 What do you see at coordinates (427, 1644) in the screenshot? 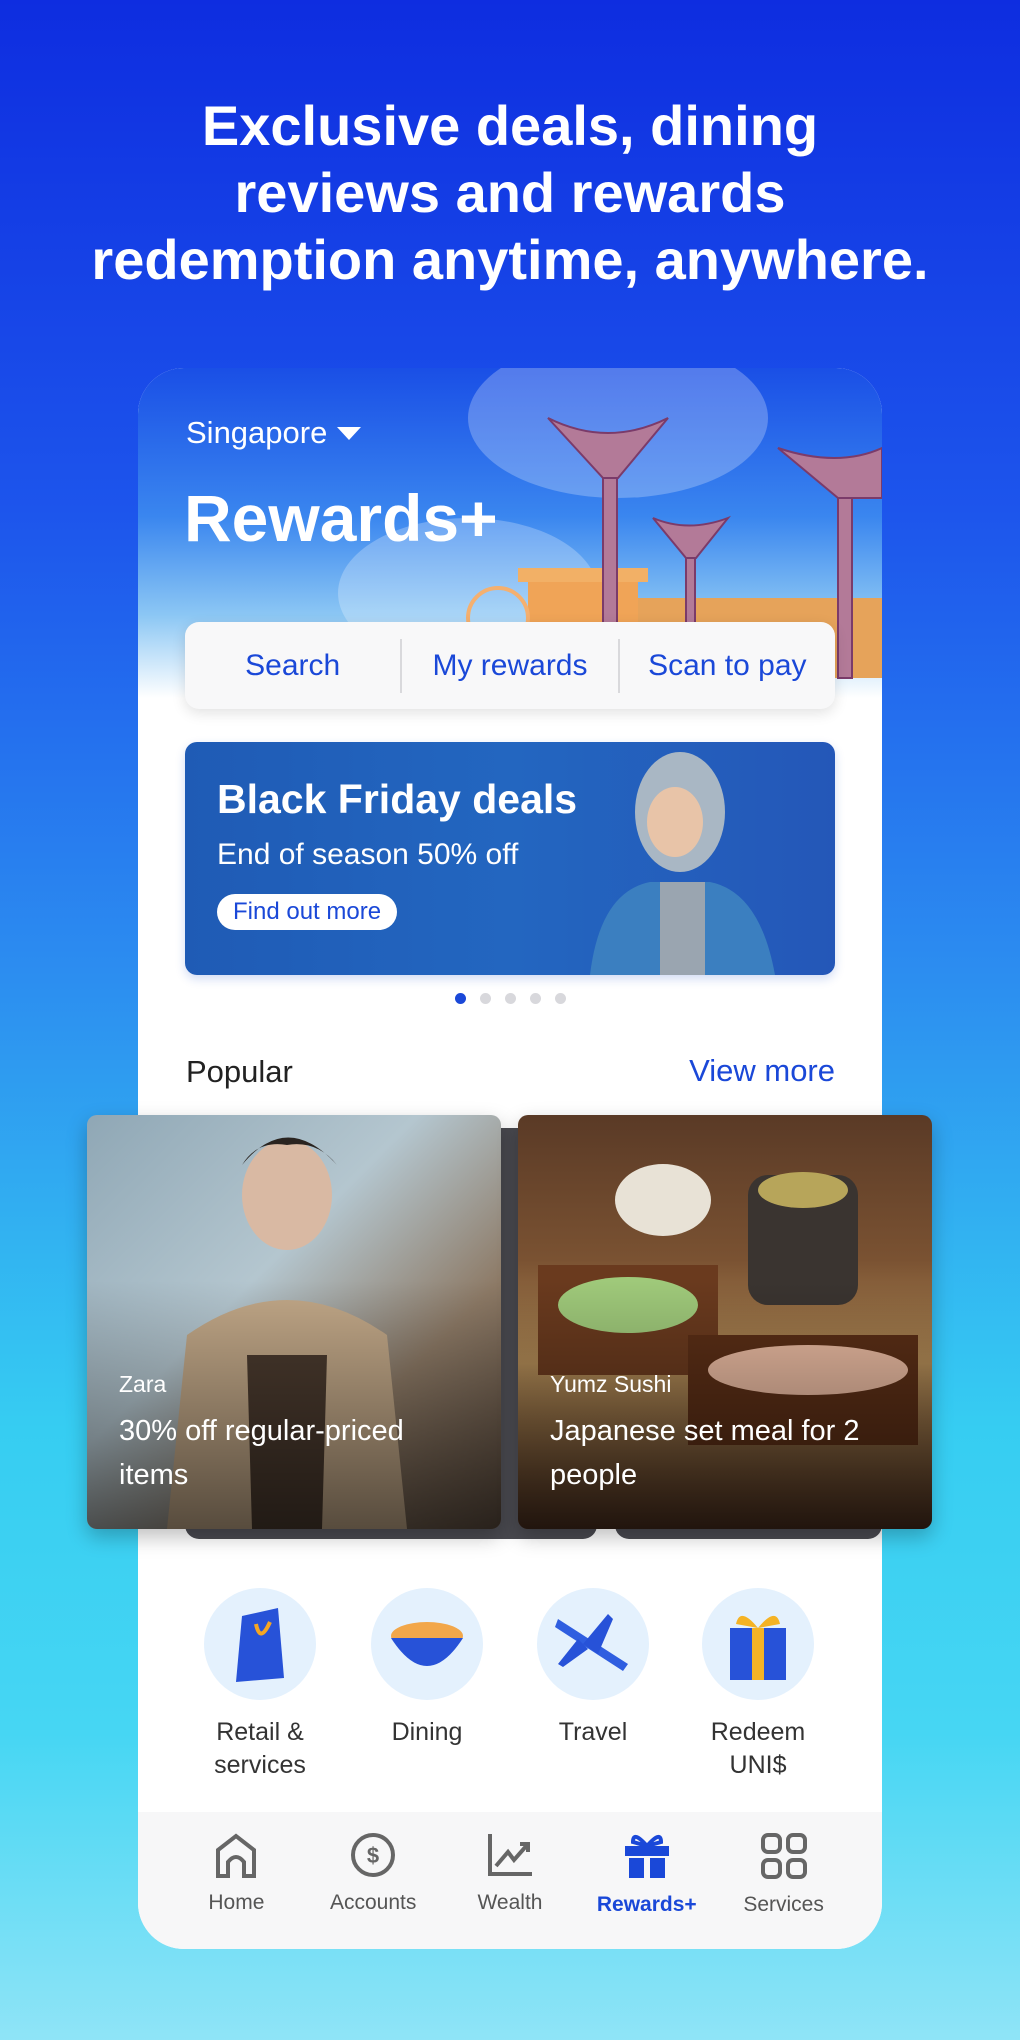
I see `noodle-bowl-icon` at bounding box center [427, 1644].